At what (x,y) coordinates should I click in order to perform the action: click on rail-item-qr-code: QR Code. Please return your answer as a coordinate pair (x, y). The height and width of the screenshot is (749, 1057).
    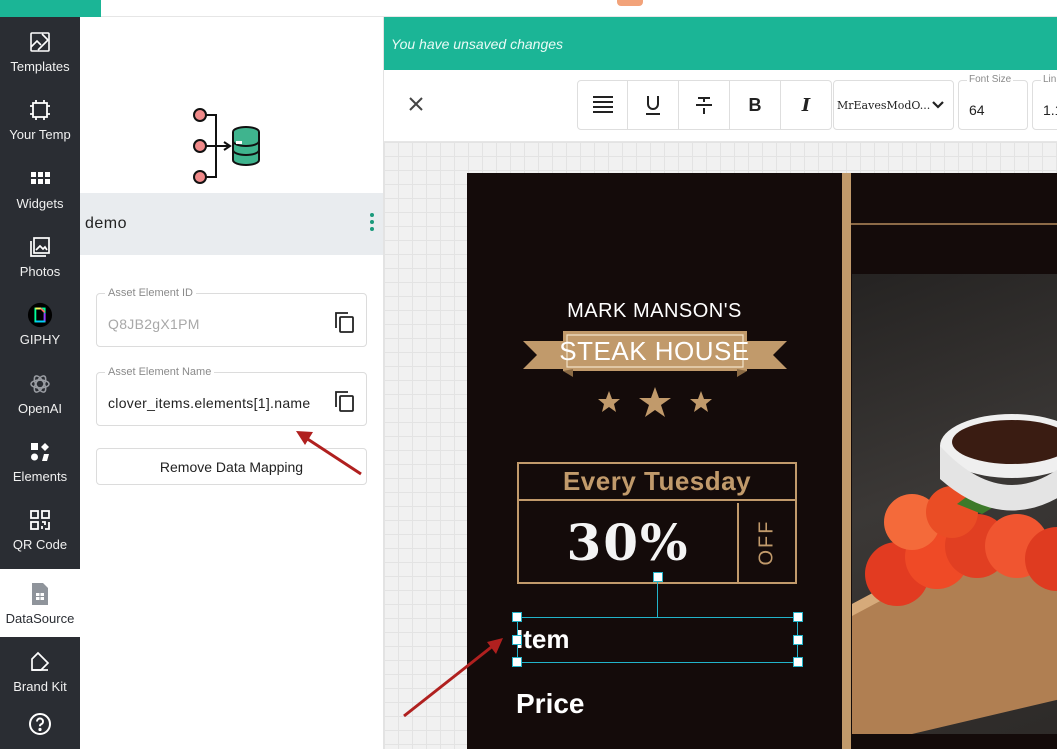
    Looking at the image, I should click on (40, 529).